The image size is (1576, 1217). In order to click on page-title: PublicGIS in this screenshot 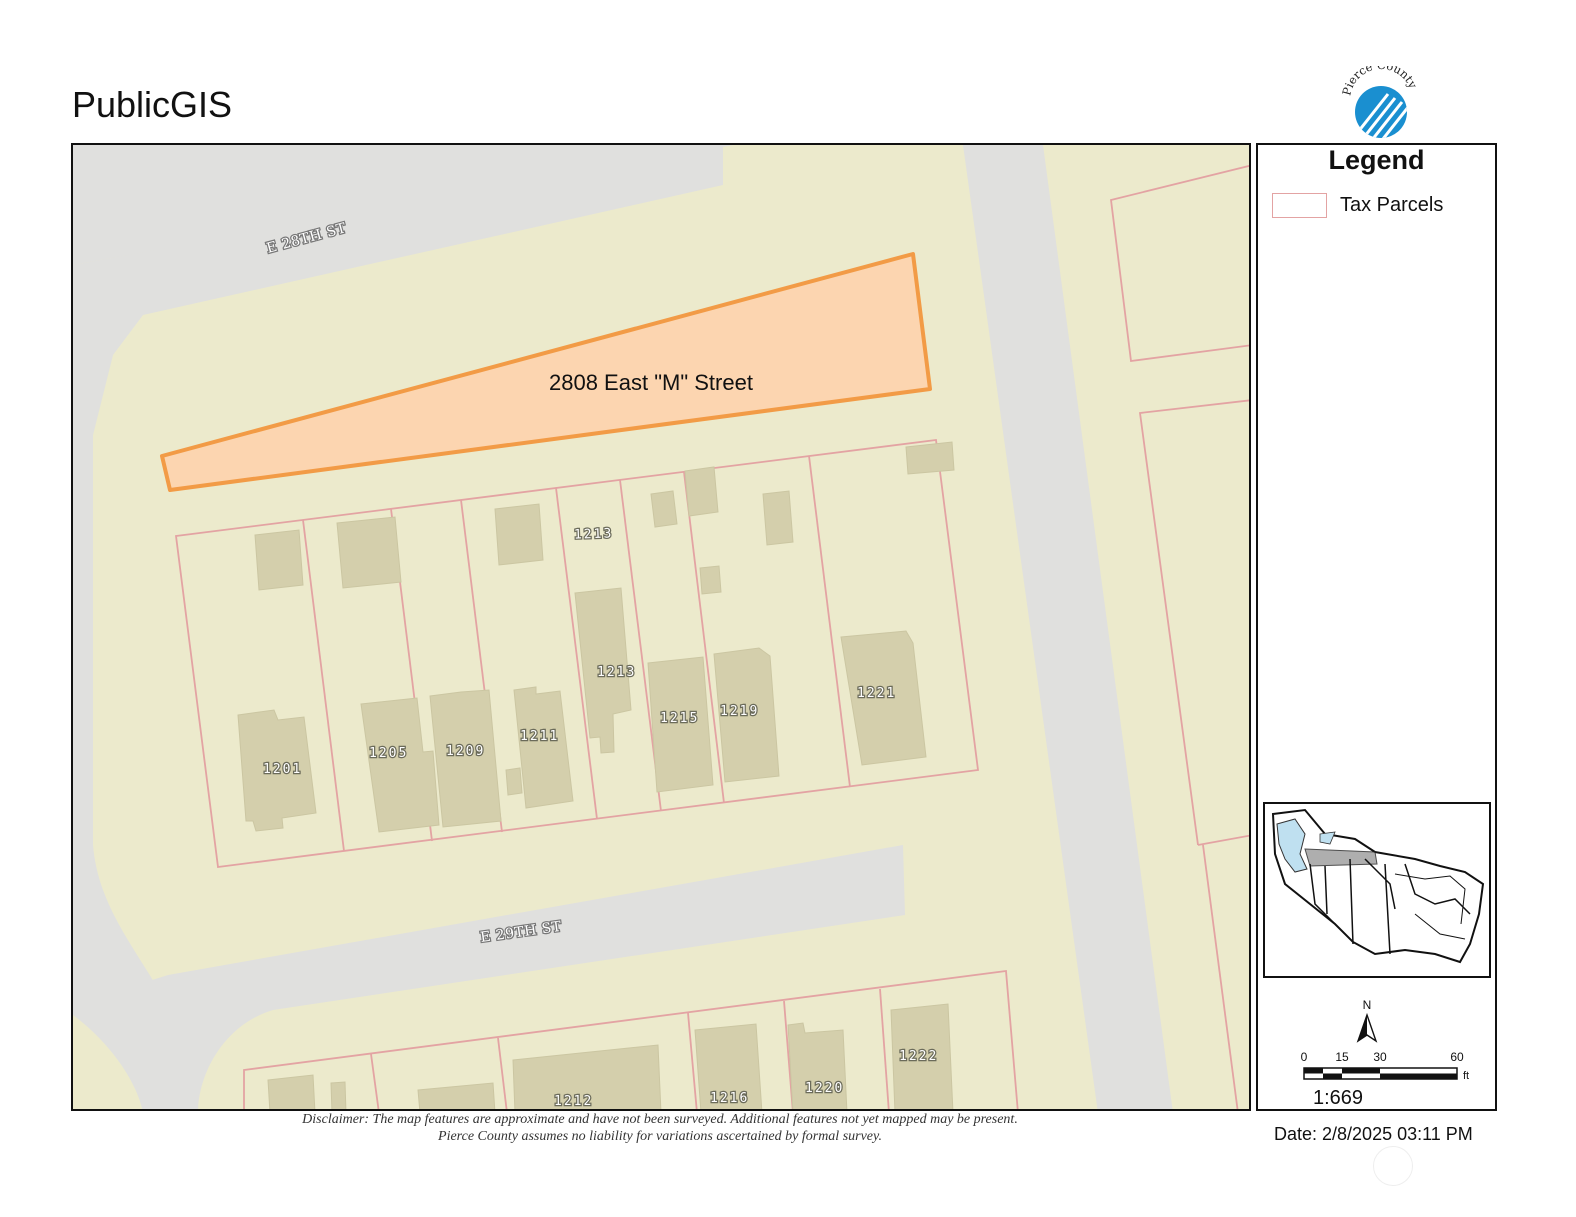, I will do `click(152, 104)`.